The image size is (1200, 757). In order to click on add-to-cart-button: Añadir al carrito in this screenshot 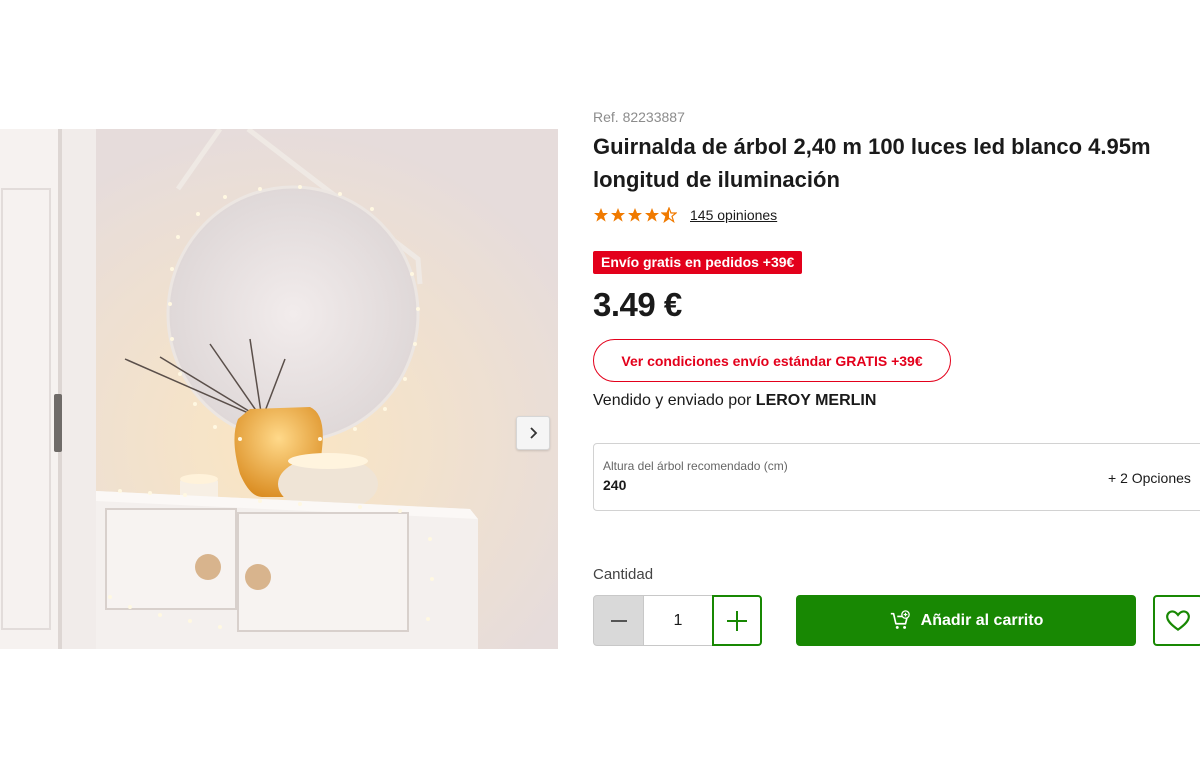, I will do `click(966, 620)`.